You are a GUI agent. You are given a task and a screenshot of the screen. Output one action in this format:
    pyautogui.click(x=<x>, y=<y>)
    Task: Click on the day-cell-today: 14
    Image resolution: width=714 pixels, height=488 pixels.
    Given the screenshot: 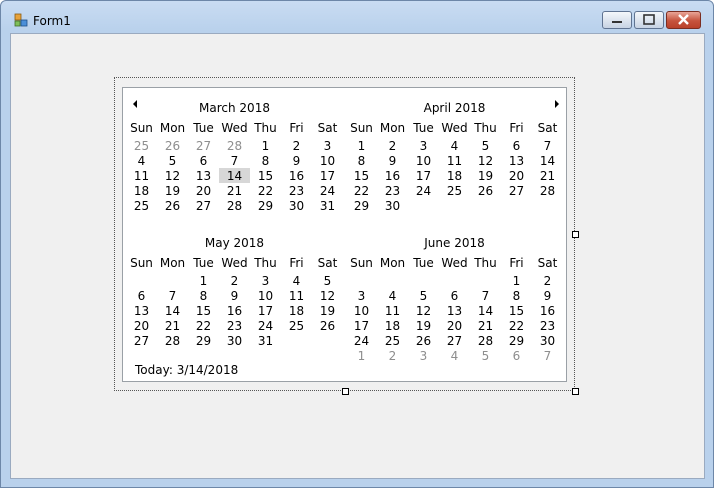 What is the action you would take?
    pyautogui.click(x=234, y=175)
    